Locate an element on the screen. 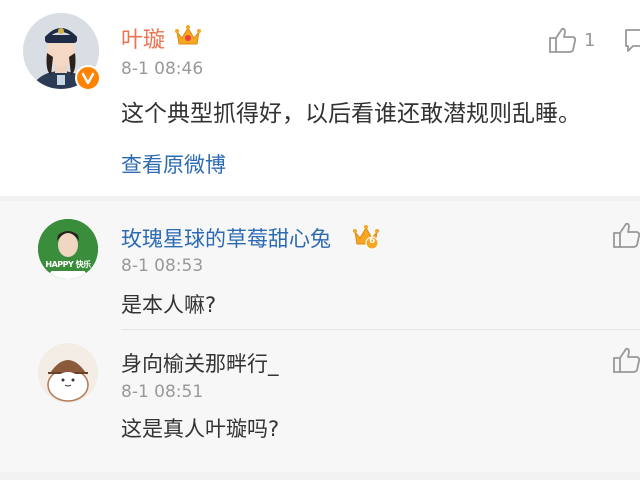  reply-1-like-button is located at coordinates (626, 235).